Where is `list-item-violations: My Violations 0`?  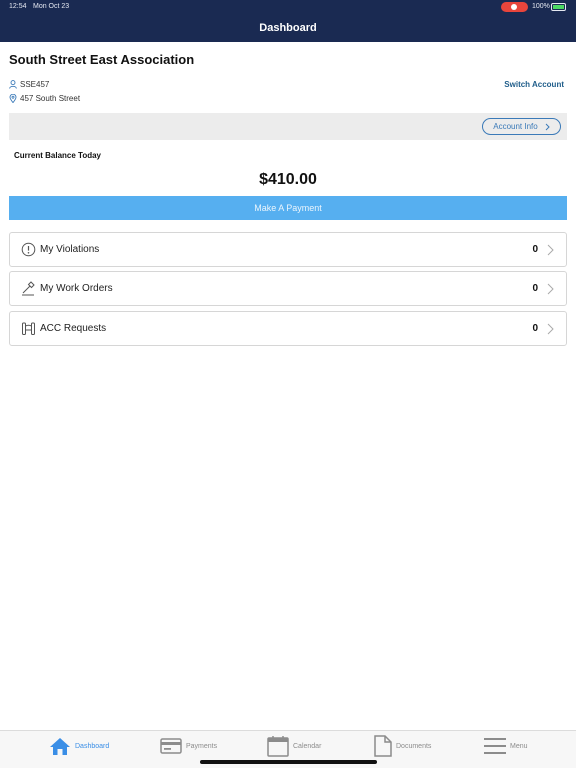 list-item-violations: My Violations 0 is located at coordinates (288, 249).